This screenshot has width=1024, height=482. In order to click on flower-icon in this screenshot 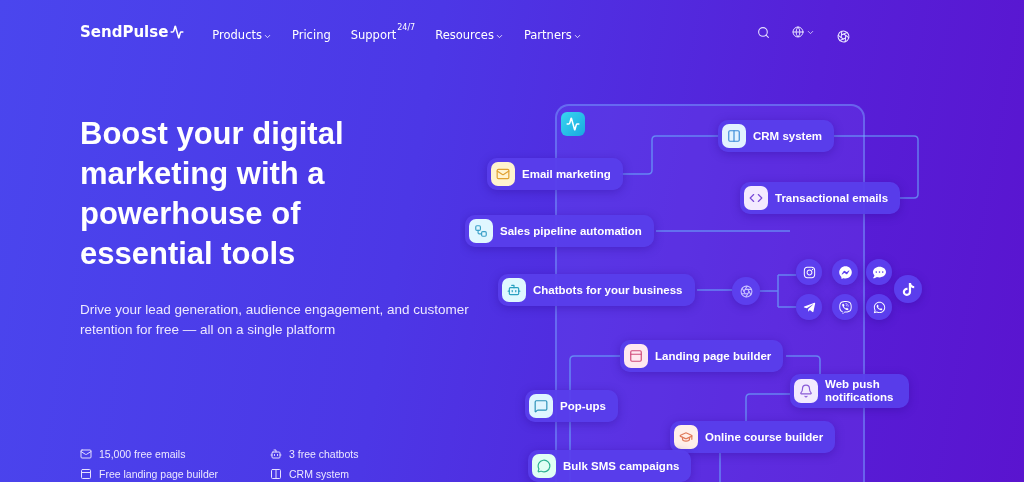, I will do `click(746, 291)`.